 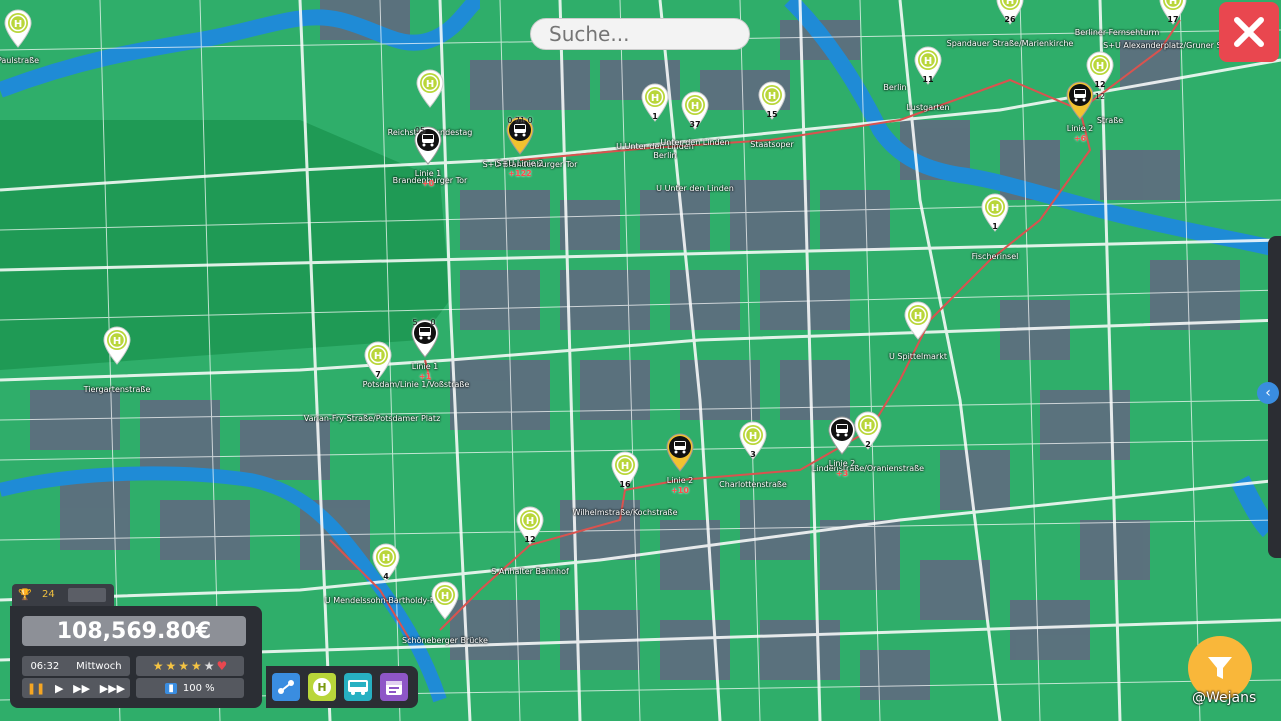 What do you see at coordinates (286, 687) in the screenshot?
I see `route-tool-button` at bounding box center [286, 687].